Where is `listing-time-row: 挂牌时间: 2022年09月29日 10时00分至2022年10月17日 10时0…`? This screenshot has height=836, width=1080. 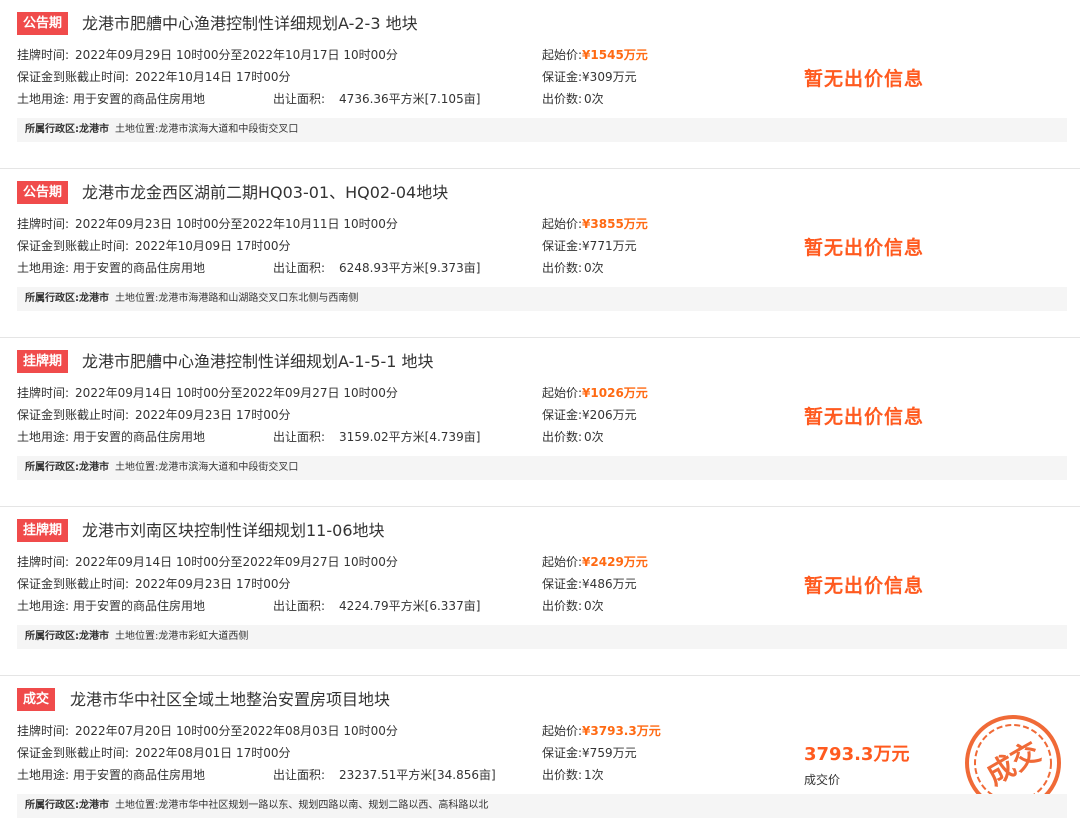 listing-time-row: 挂牌时间: 2022年09月29日 10时00分至2022年10月17日 10时0… is located at coordinates (207, 55).